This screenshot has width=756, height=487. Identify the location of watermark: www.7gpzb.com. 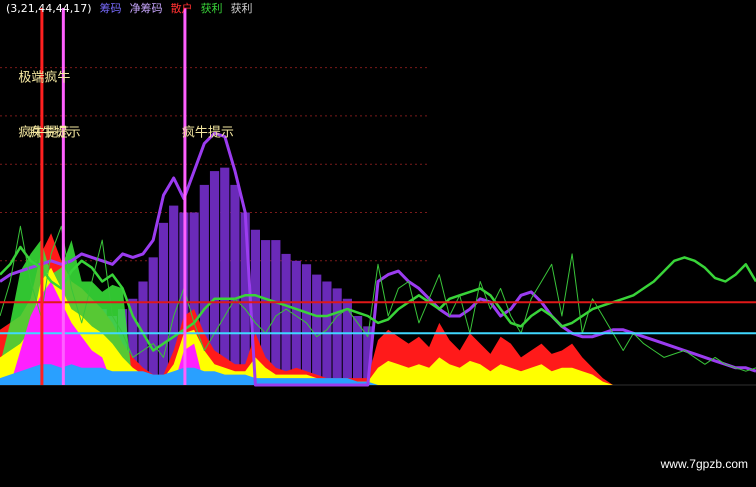
(704, 464).